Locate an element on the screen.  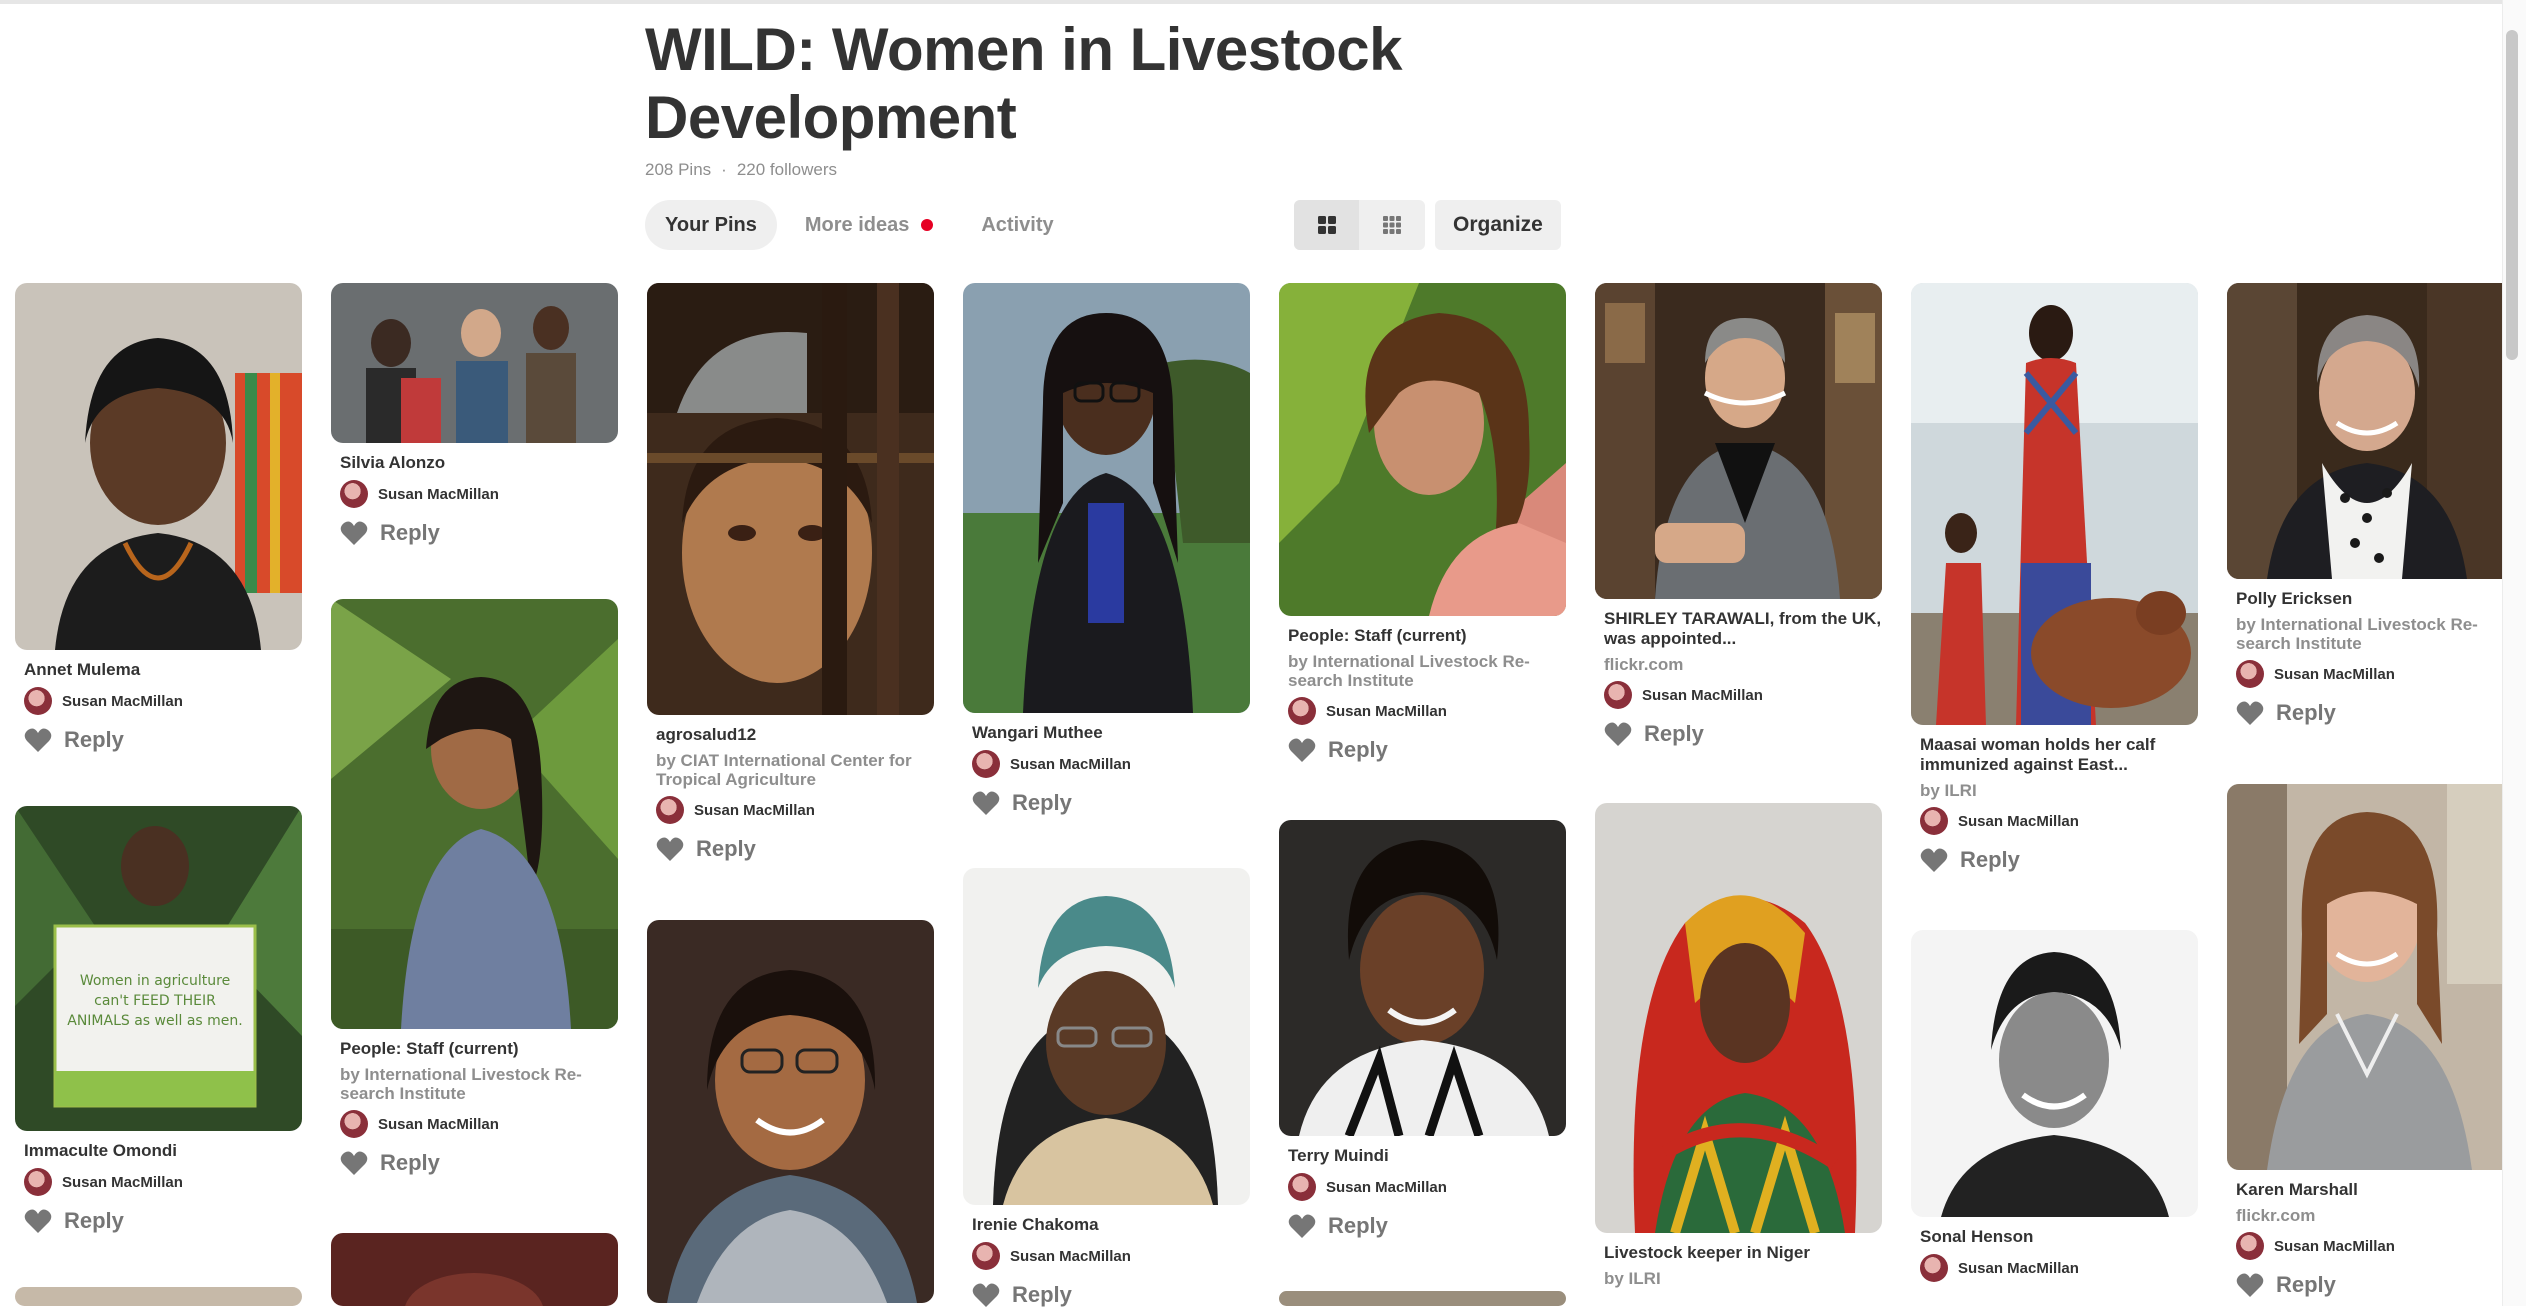
pin-card: Silvia Alonzo Susan MacMillan Reply is located at coordinates (474, 416).